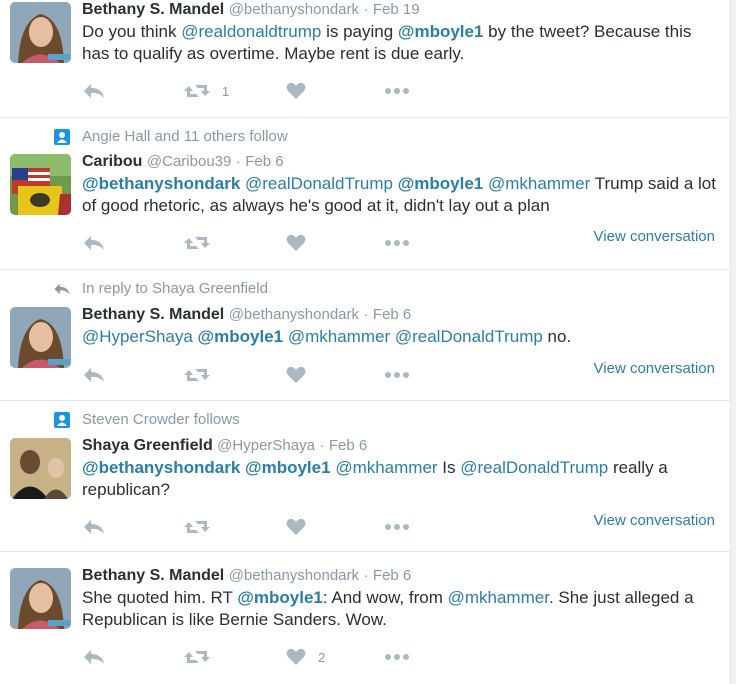  I want to click on author-handle: @Caribou39, so click(189, 161).